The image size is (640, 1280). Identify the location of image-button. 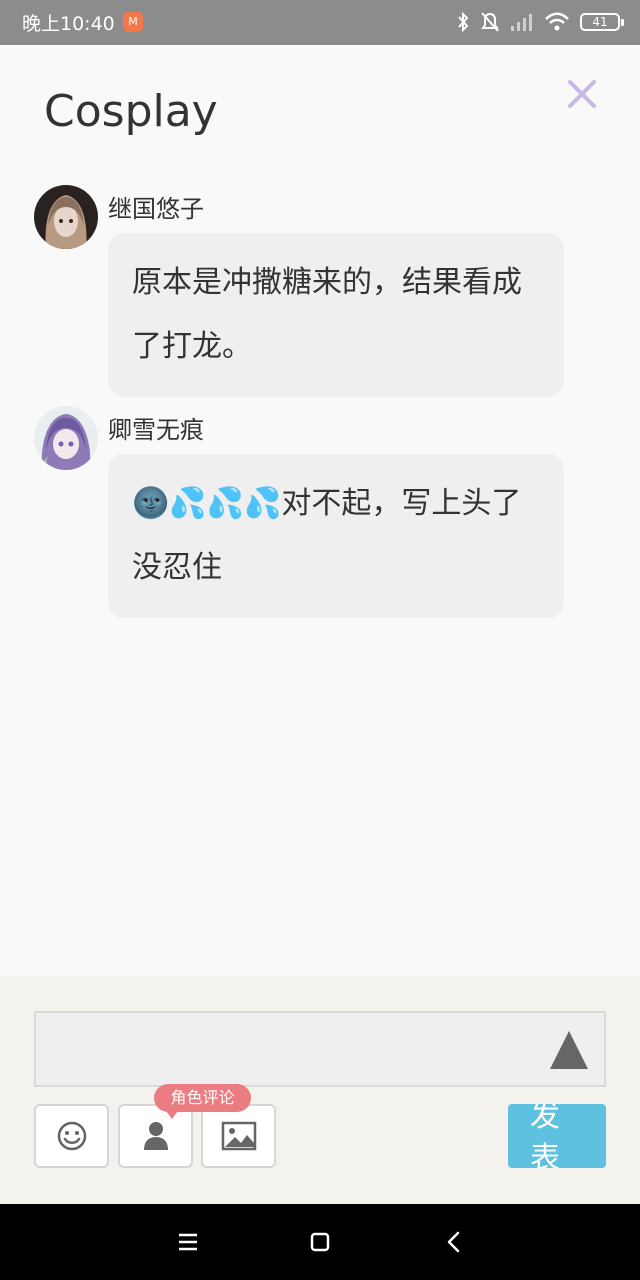
(238, 1136).